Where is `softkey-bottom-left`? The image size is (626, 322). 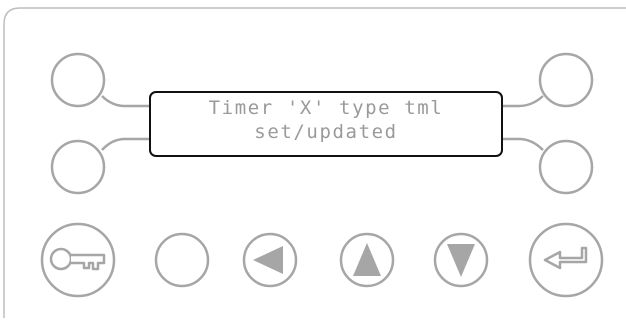 softkey-bottom-left is located at coordinates (78, 167).